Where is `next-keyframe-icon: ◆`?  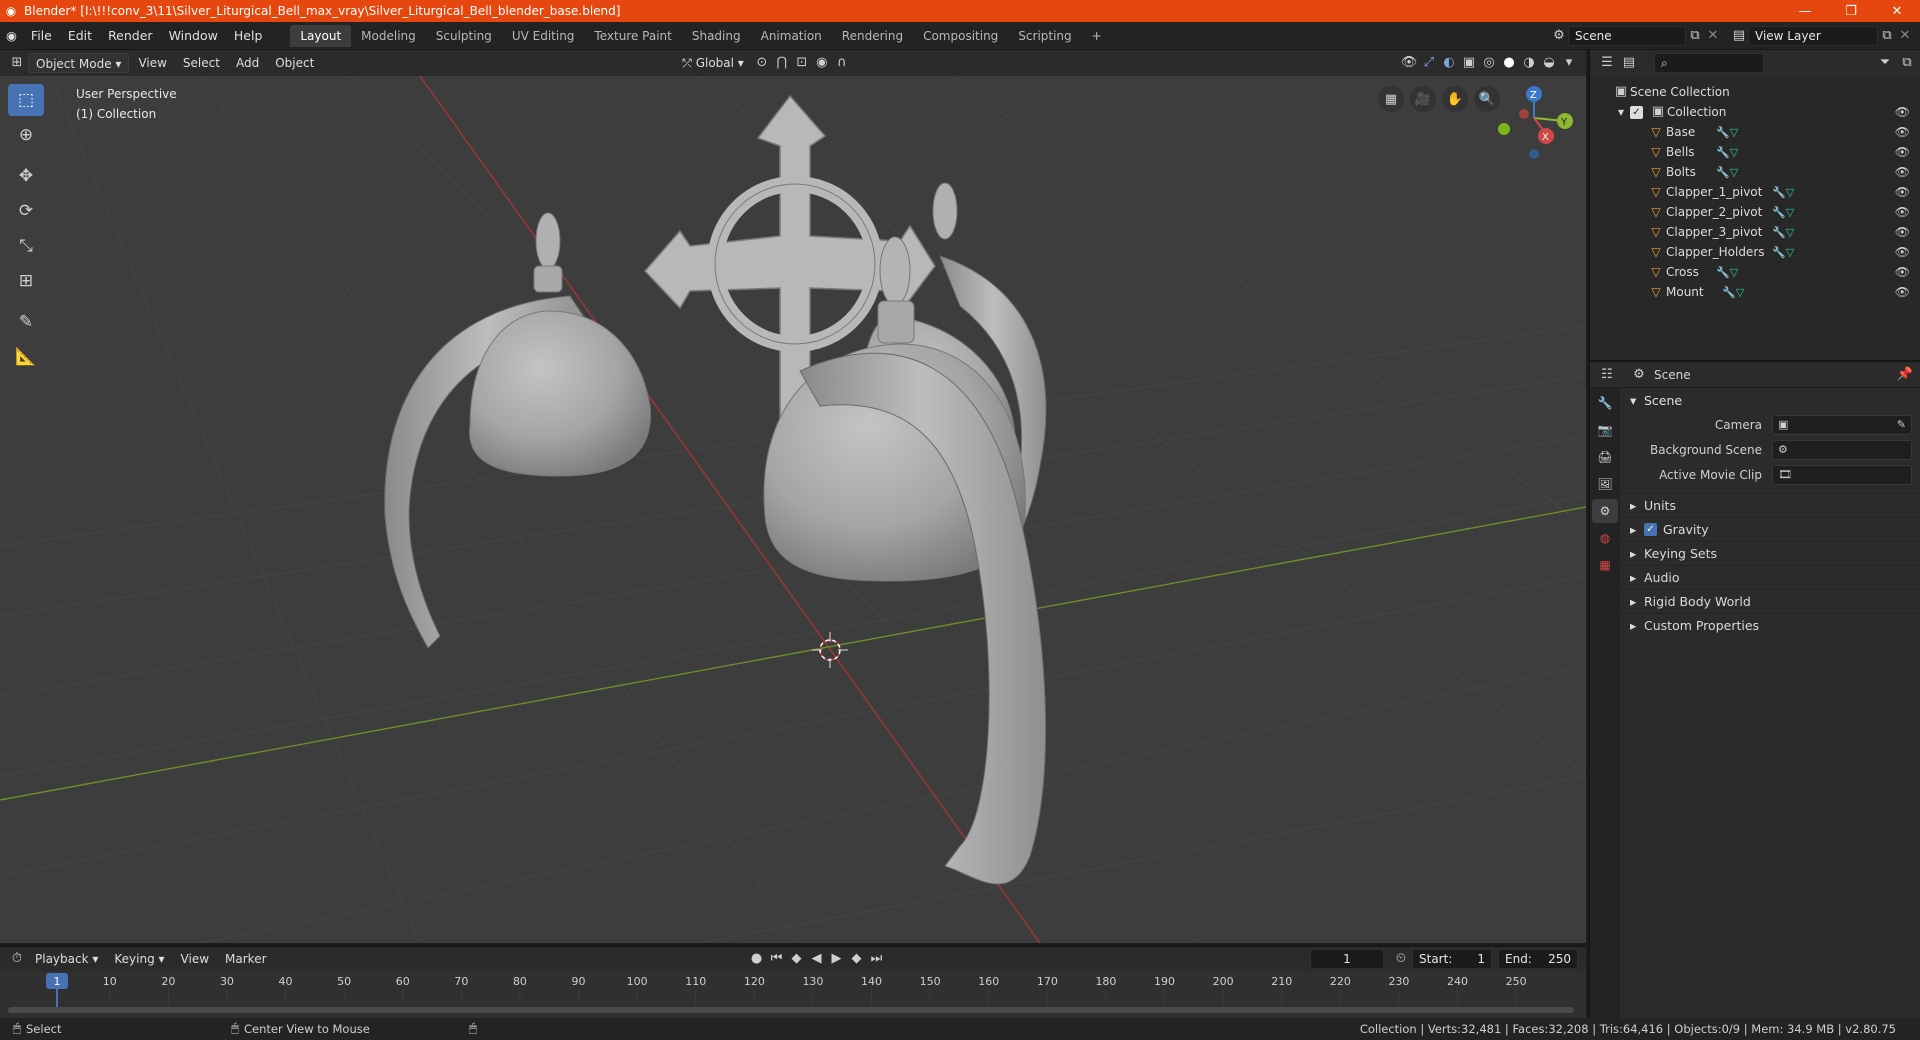
next-keyframe-icon: ◆ is located at coordinates (857, 959).